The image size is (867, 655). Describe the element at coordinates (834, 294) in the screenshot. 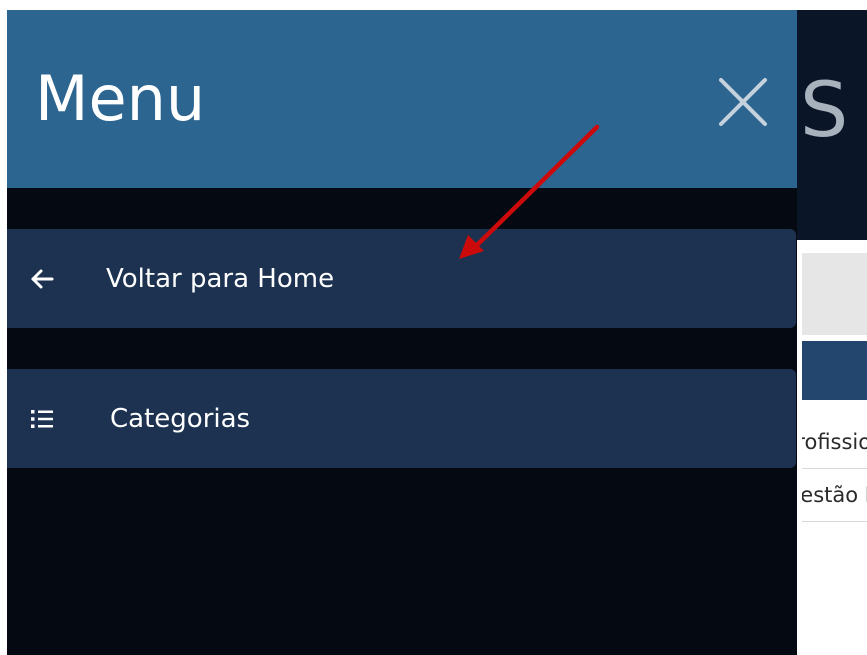

I see `background-search-bar` at that location.